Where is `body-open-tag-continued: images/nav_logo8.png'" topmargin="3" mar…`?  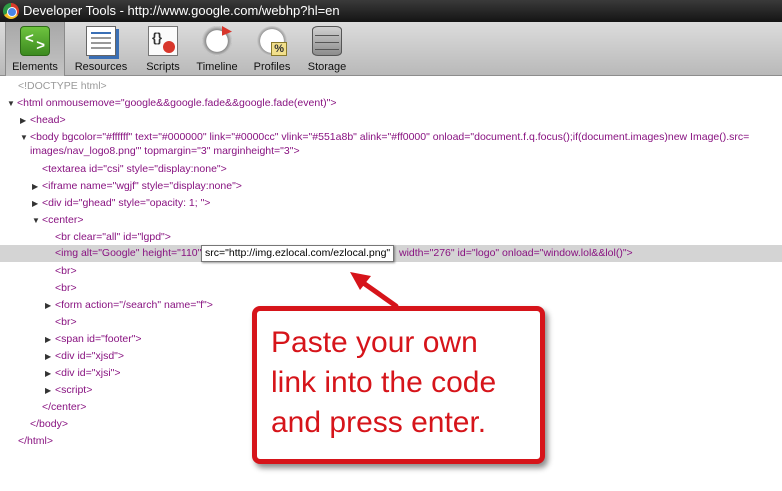 body-open-tag-continued: images/nav_logo8.png'" topmargin="3" mar… is located at coordinates (165, 151).